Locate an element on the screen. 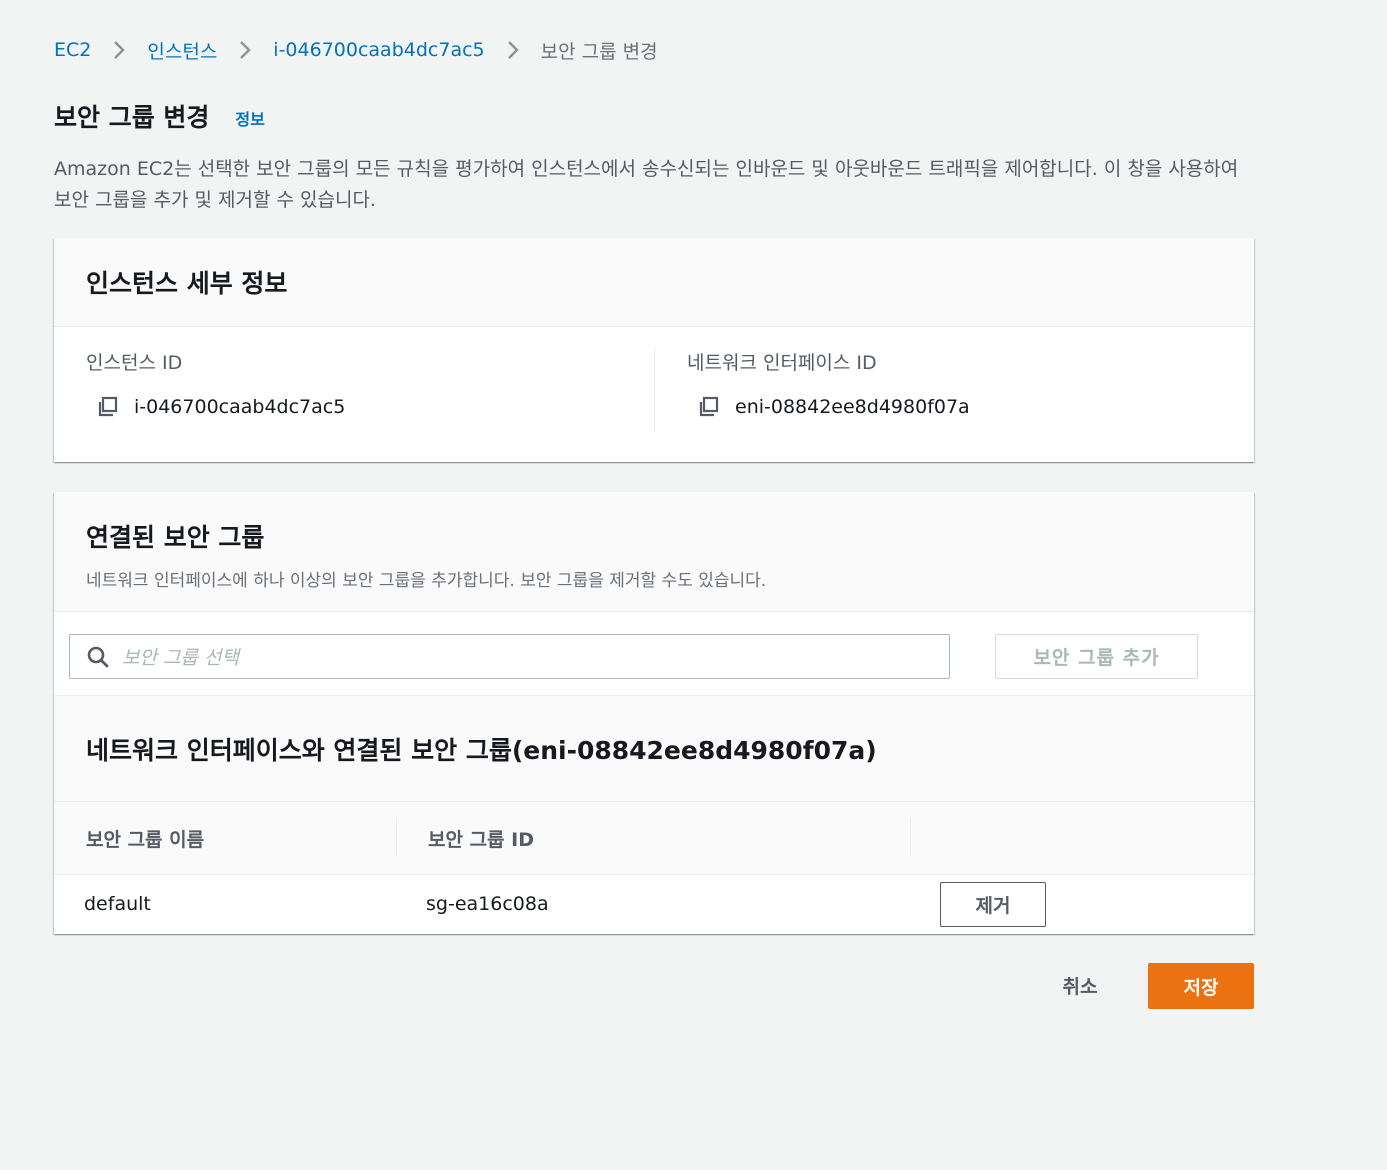  instance-details-title: 인스턴스 세부 정보 is located at coordinates (187, 283).